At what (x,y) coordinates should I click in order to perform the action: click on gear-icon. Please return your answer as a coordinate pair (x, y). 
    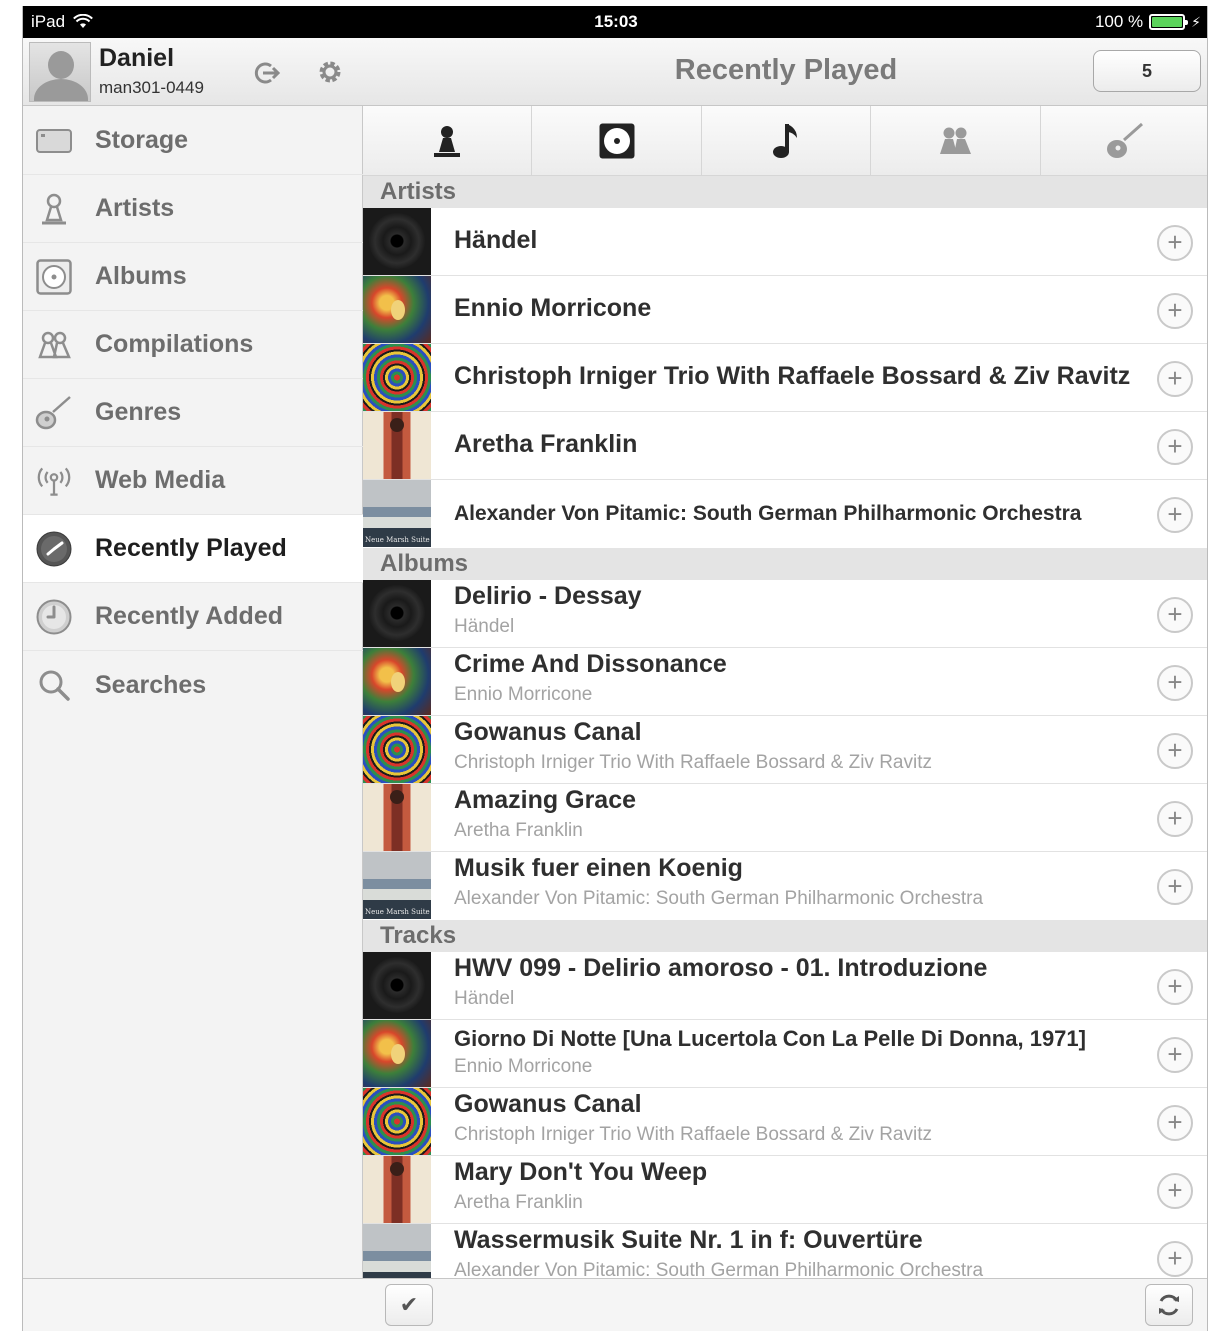
    Looking at the image, I should click on (330, 73).